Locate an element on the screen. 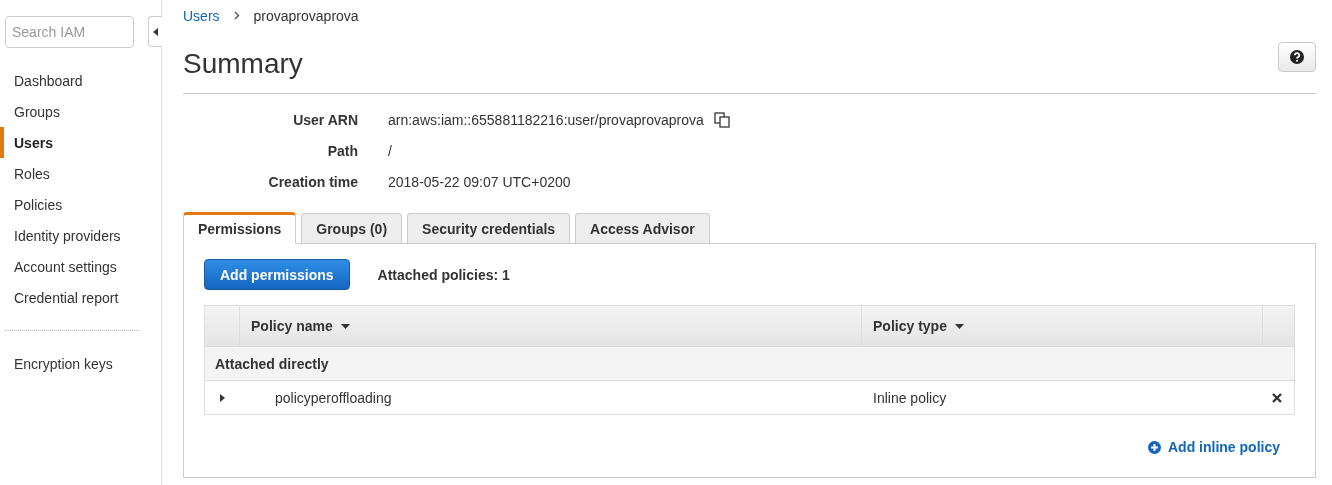  field-label: Path is located at coordinates (342, 151).